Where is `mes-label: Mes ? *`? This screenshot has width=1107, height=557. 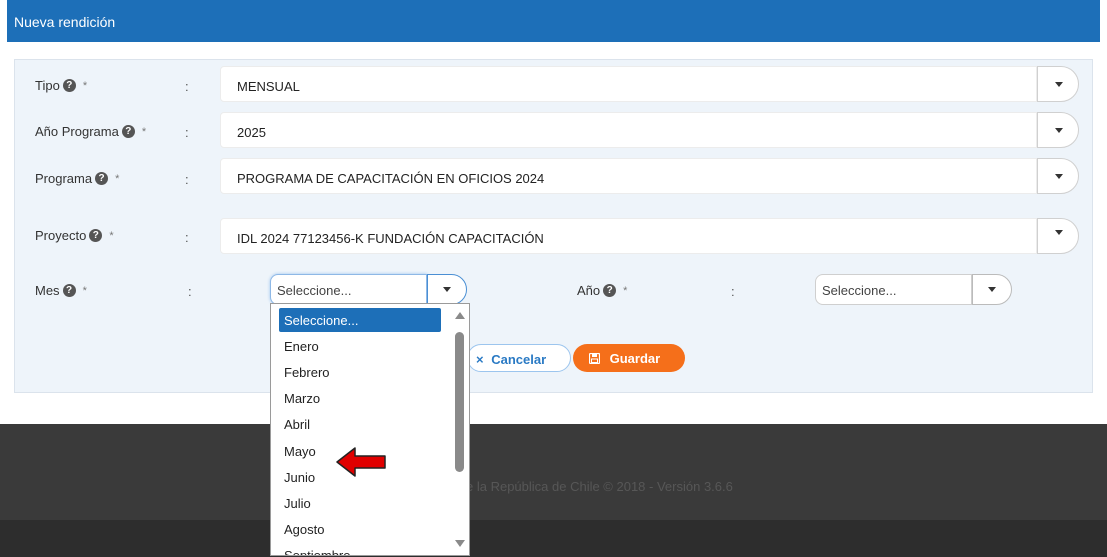 mes-label: Mes ? * is located at coordinates (61, 290).